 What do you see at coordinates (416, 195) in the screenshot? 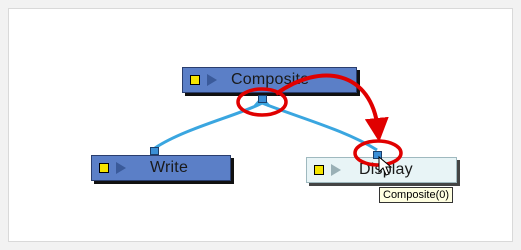
I see `port-tooltip: Composite(0)` at bounding box center [416, 195].